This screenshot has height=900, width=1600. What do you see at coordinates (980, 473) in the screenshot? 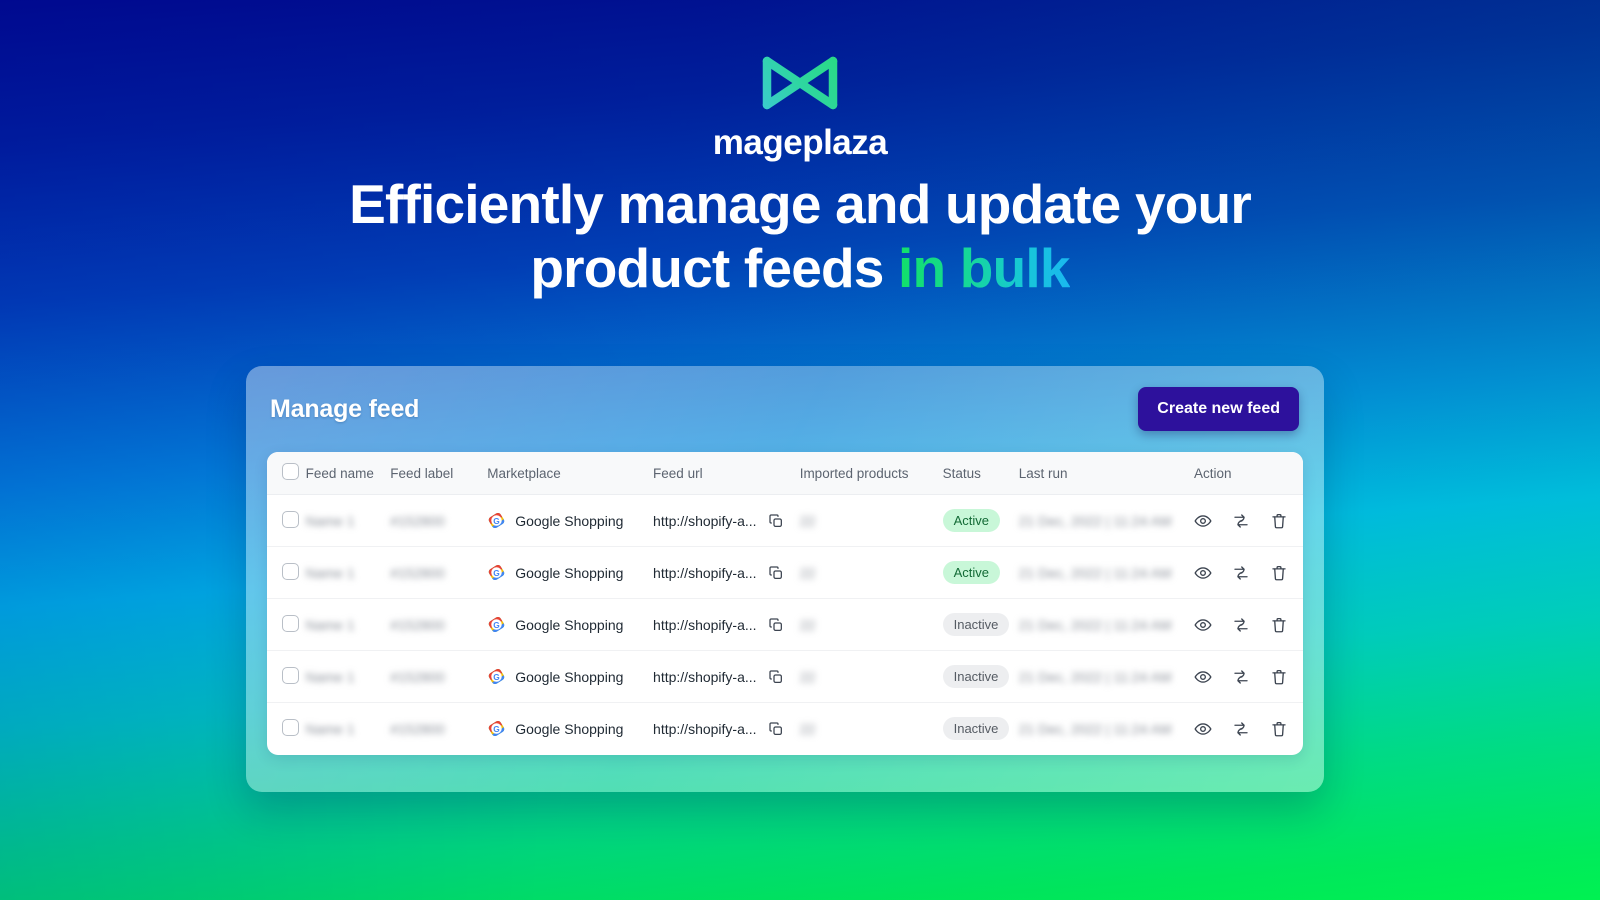
I see `column-header-status: Status` at bounding box center [980, 473].